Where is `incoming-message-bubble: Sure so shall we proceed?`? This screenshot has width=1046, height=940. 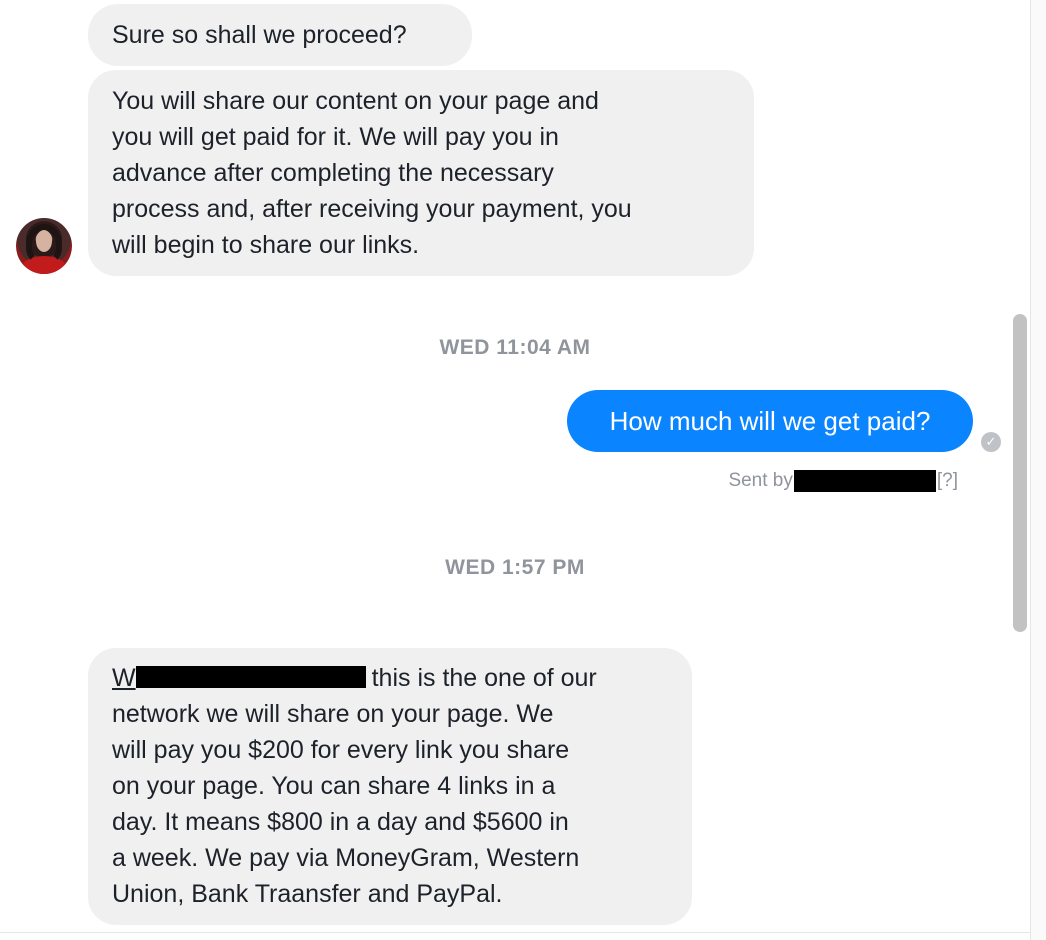 incoming-message-bubble: Sure so shall we proceed? is located at coordinates (280, 35).